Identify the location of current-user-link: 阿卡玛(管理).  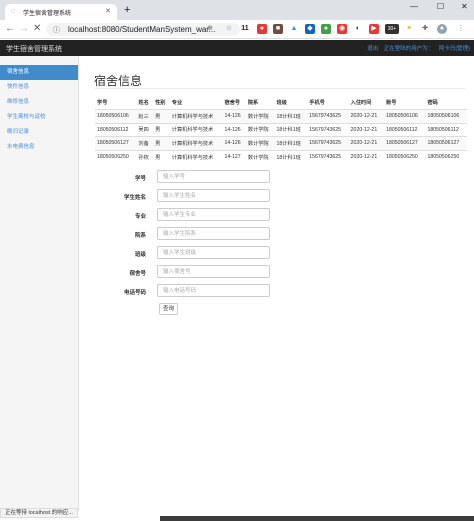
(454, 49).